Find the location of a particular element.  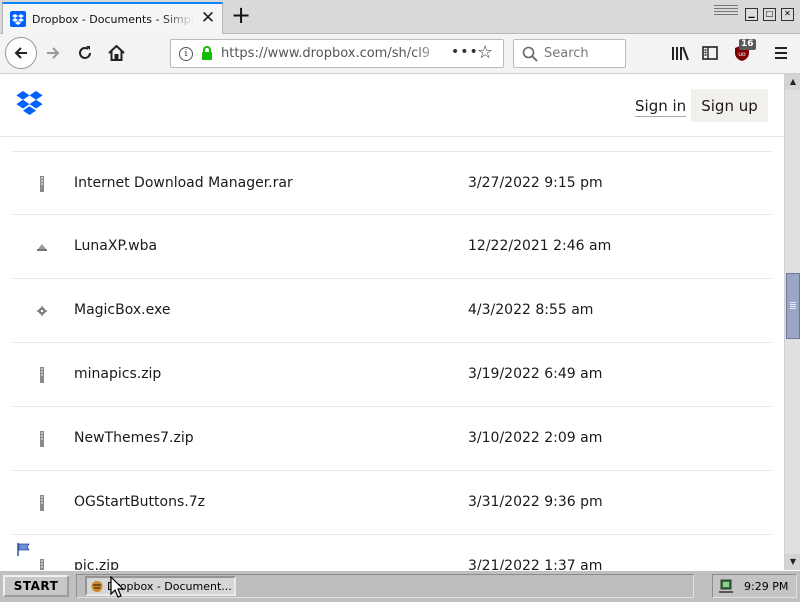

menu-button is located at coordinates (781, 53).